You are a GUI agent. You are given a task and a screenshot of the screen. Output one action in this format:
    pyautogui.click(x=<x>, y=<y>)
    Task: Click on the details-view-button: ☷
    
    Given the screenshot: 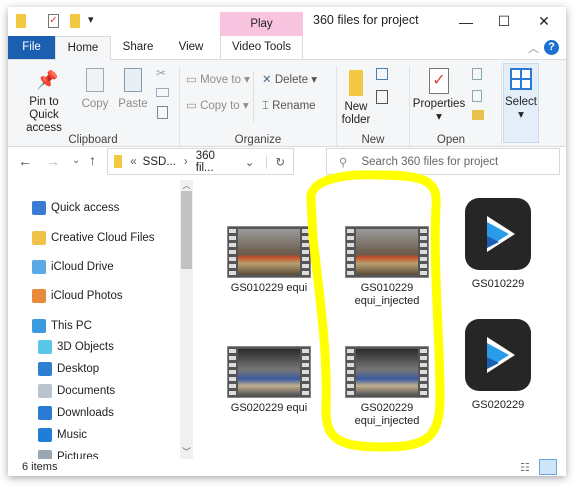 What is the action you would take?
    pyautogui.click(x=525, y=467)
    